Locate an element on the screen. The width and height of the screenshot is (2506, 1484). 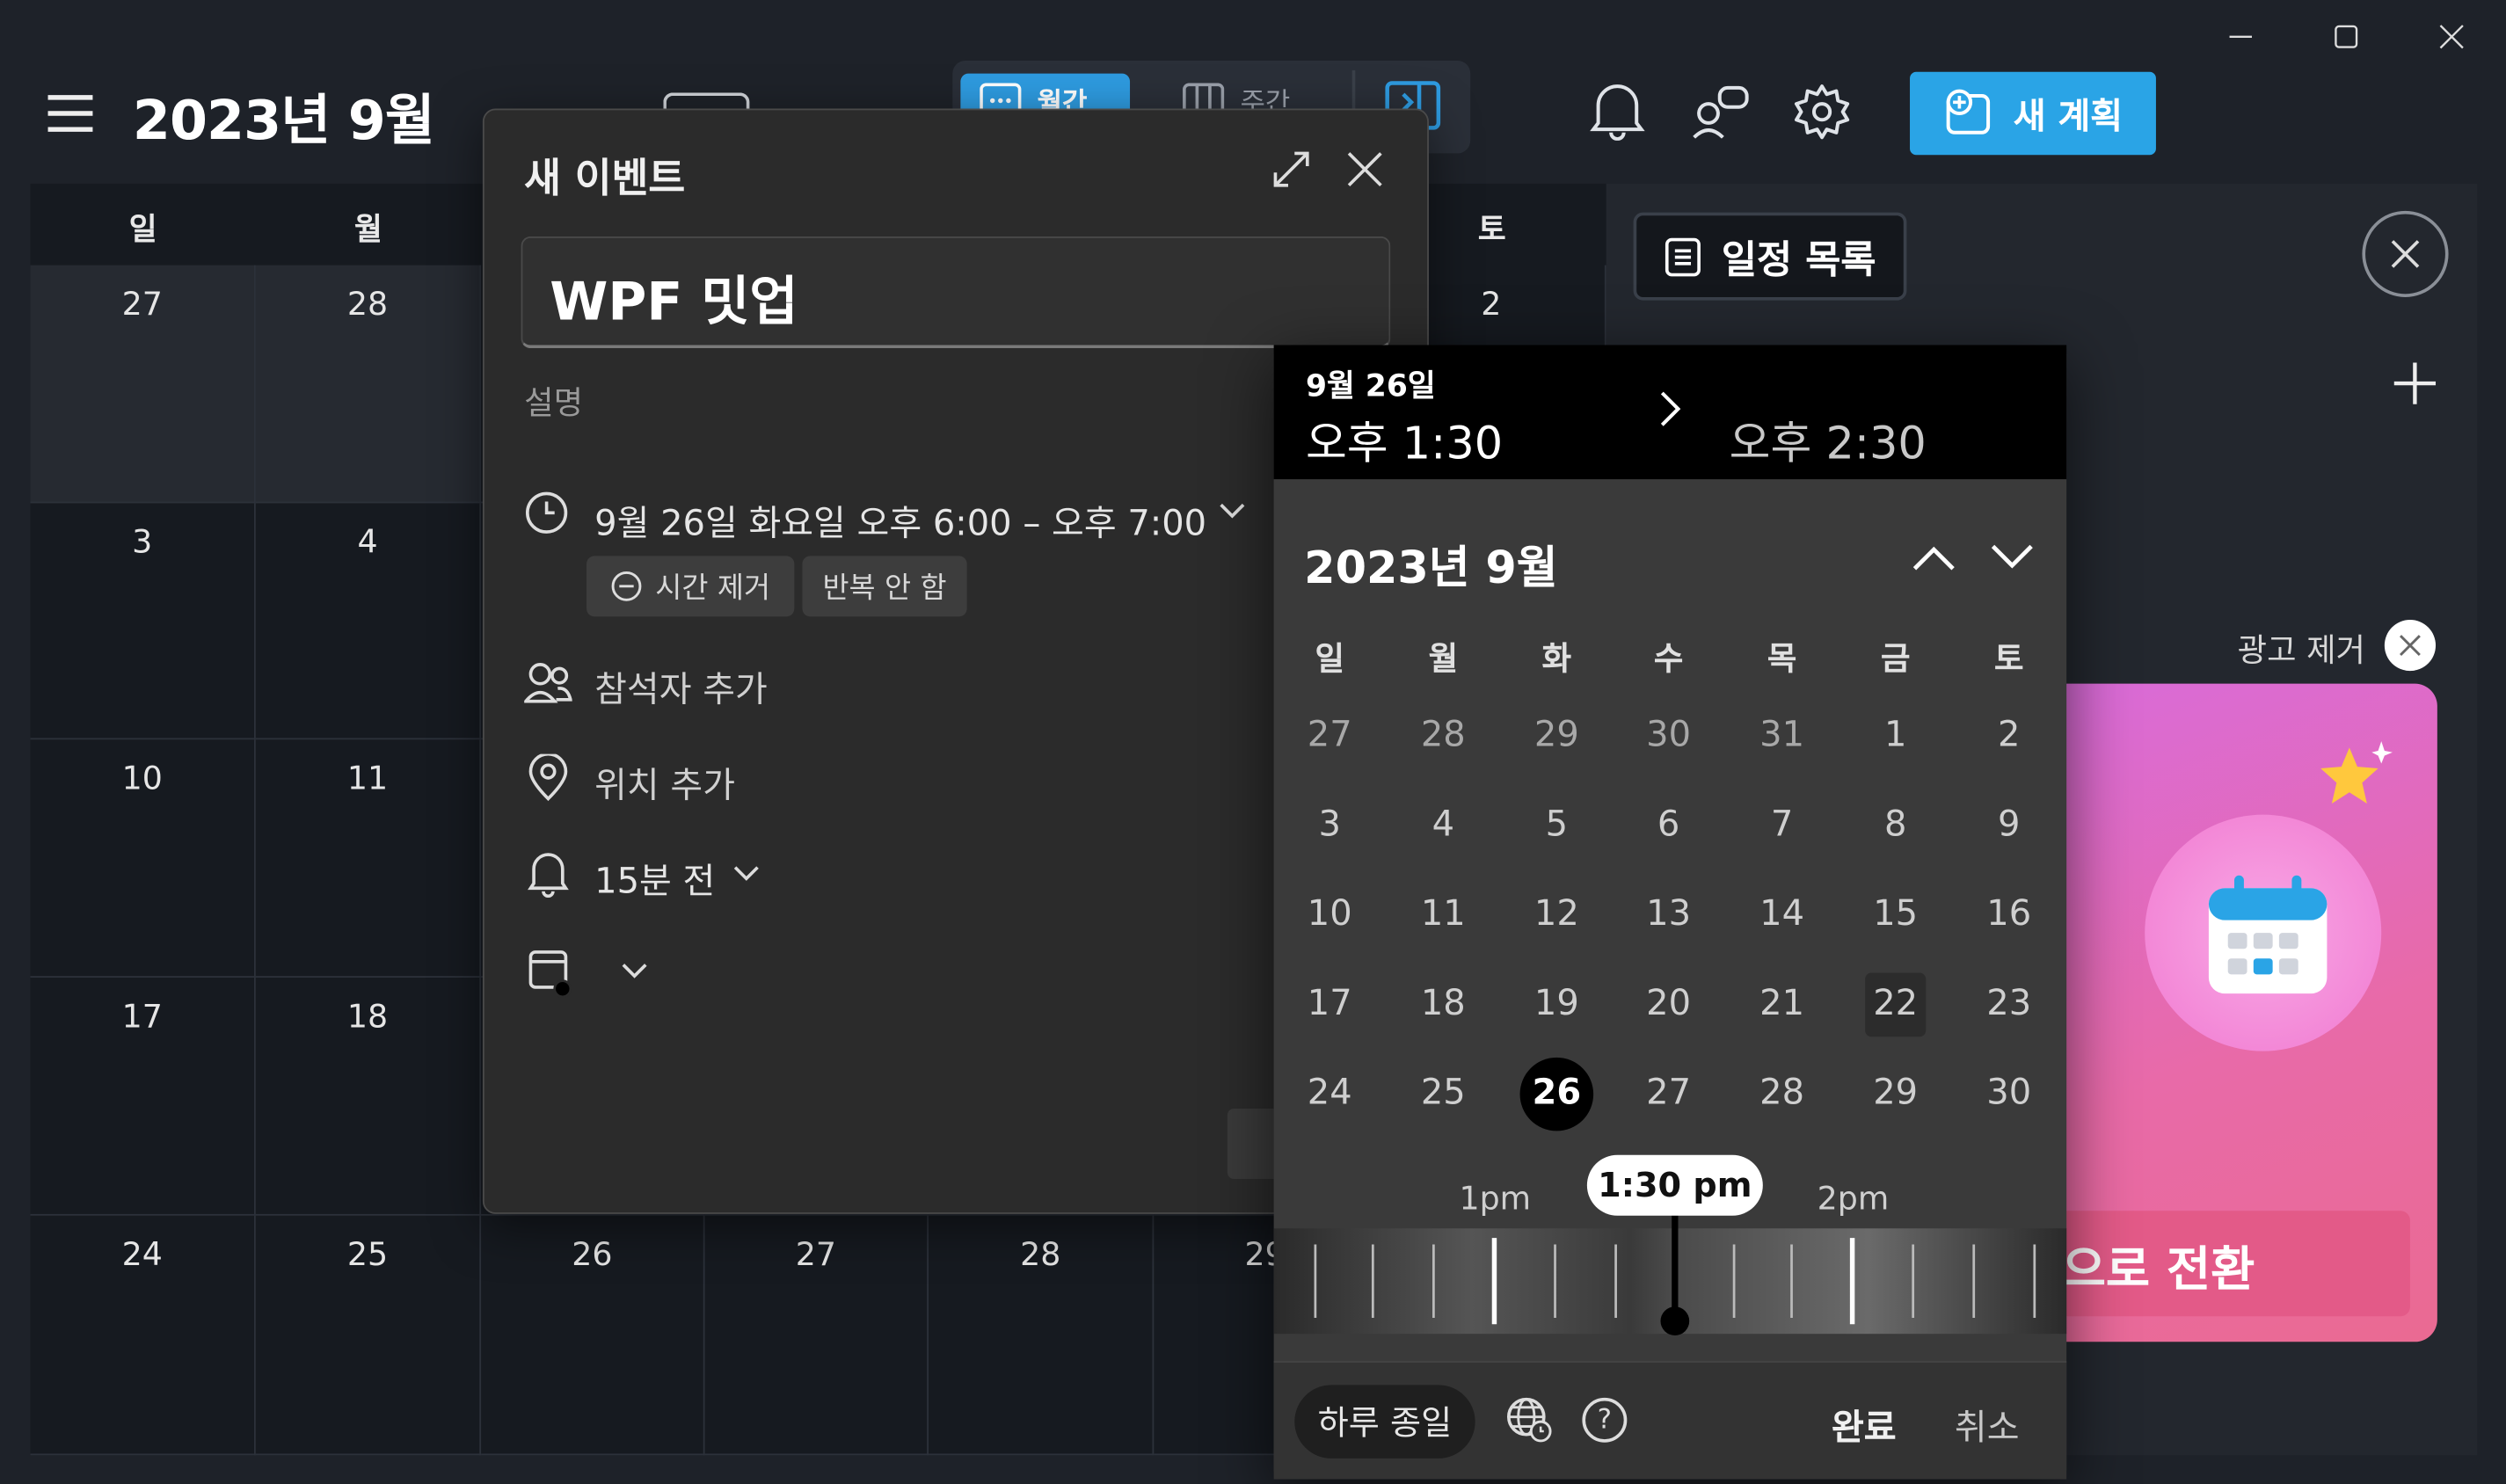
picker-weekday: 화 is located at coordinates (1557, 658).